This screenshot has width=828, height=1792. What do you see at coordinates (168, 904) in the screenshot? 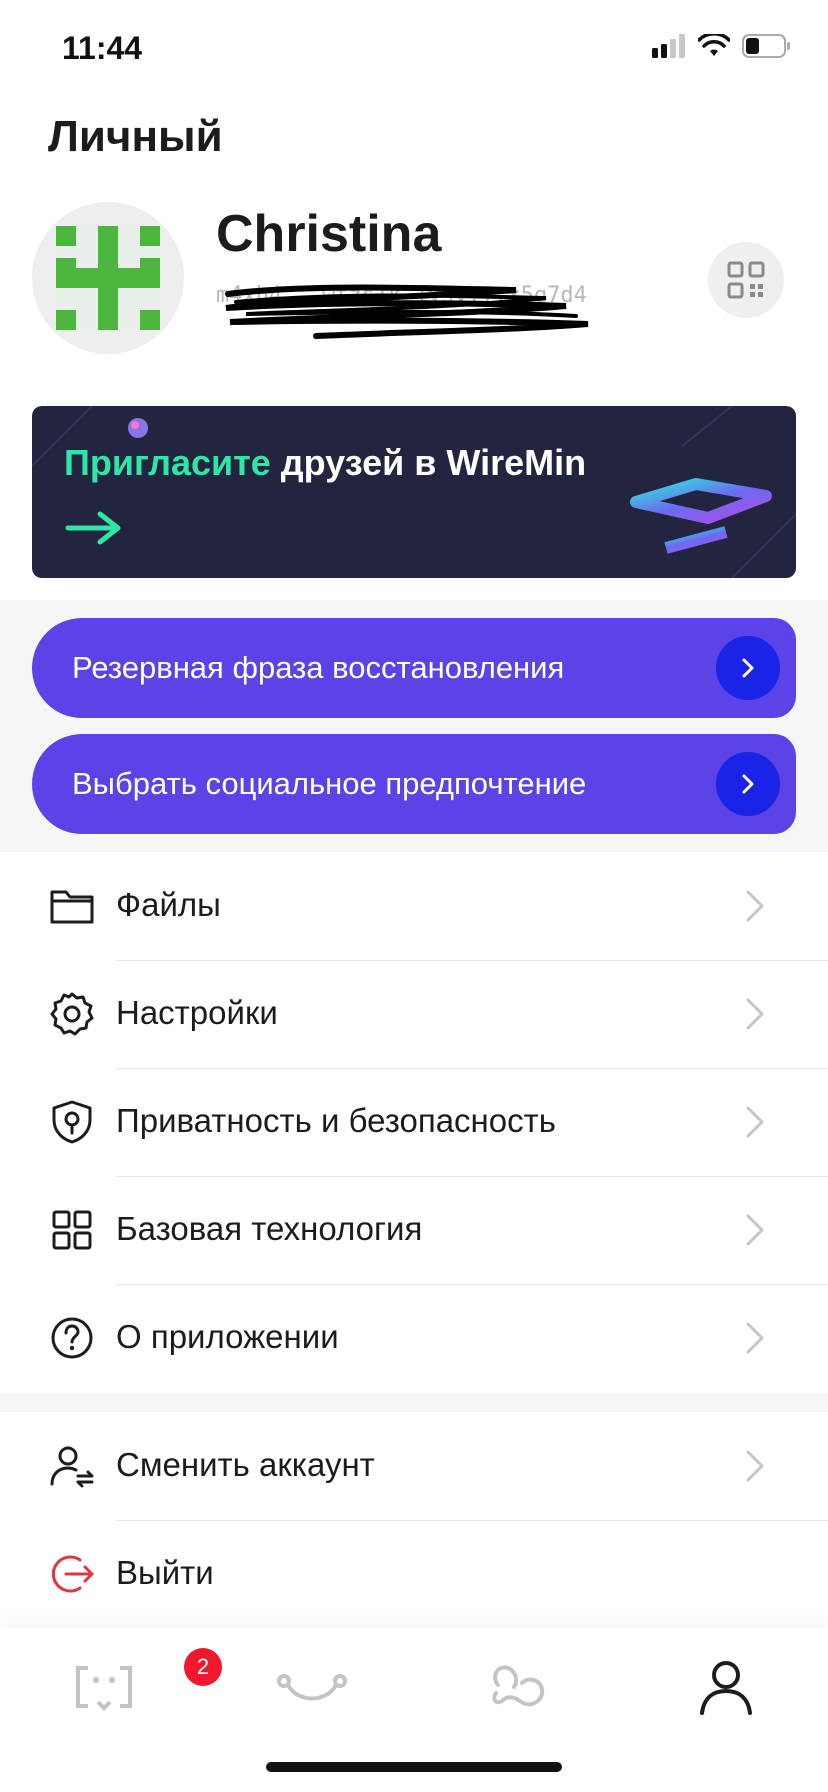
I see `menu-label-files: Файлы` at bounding box center [168, 904].